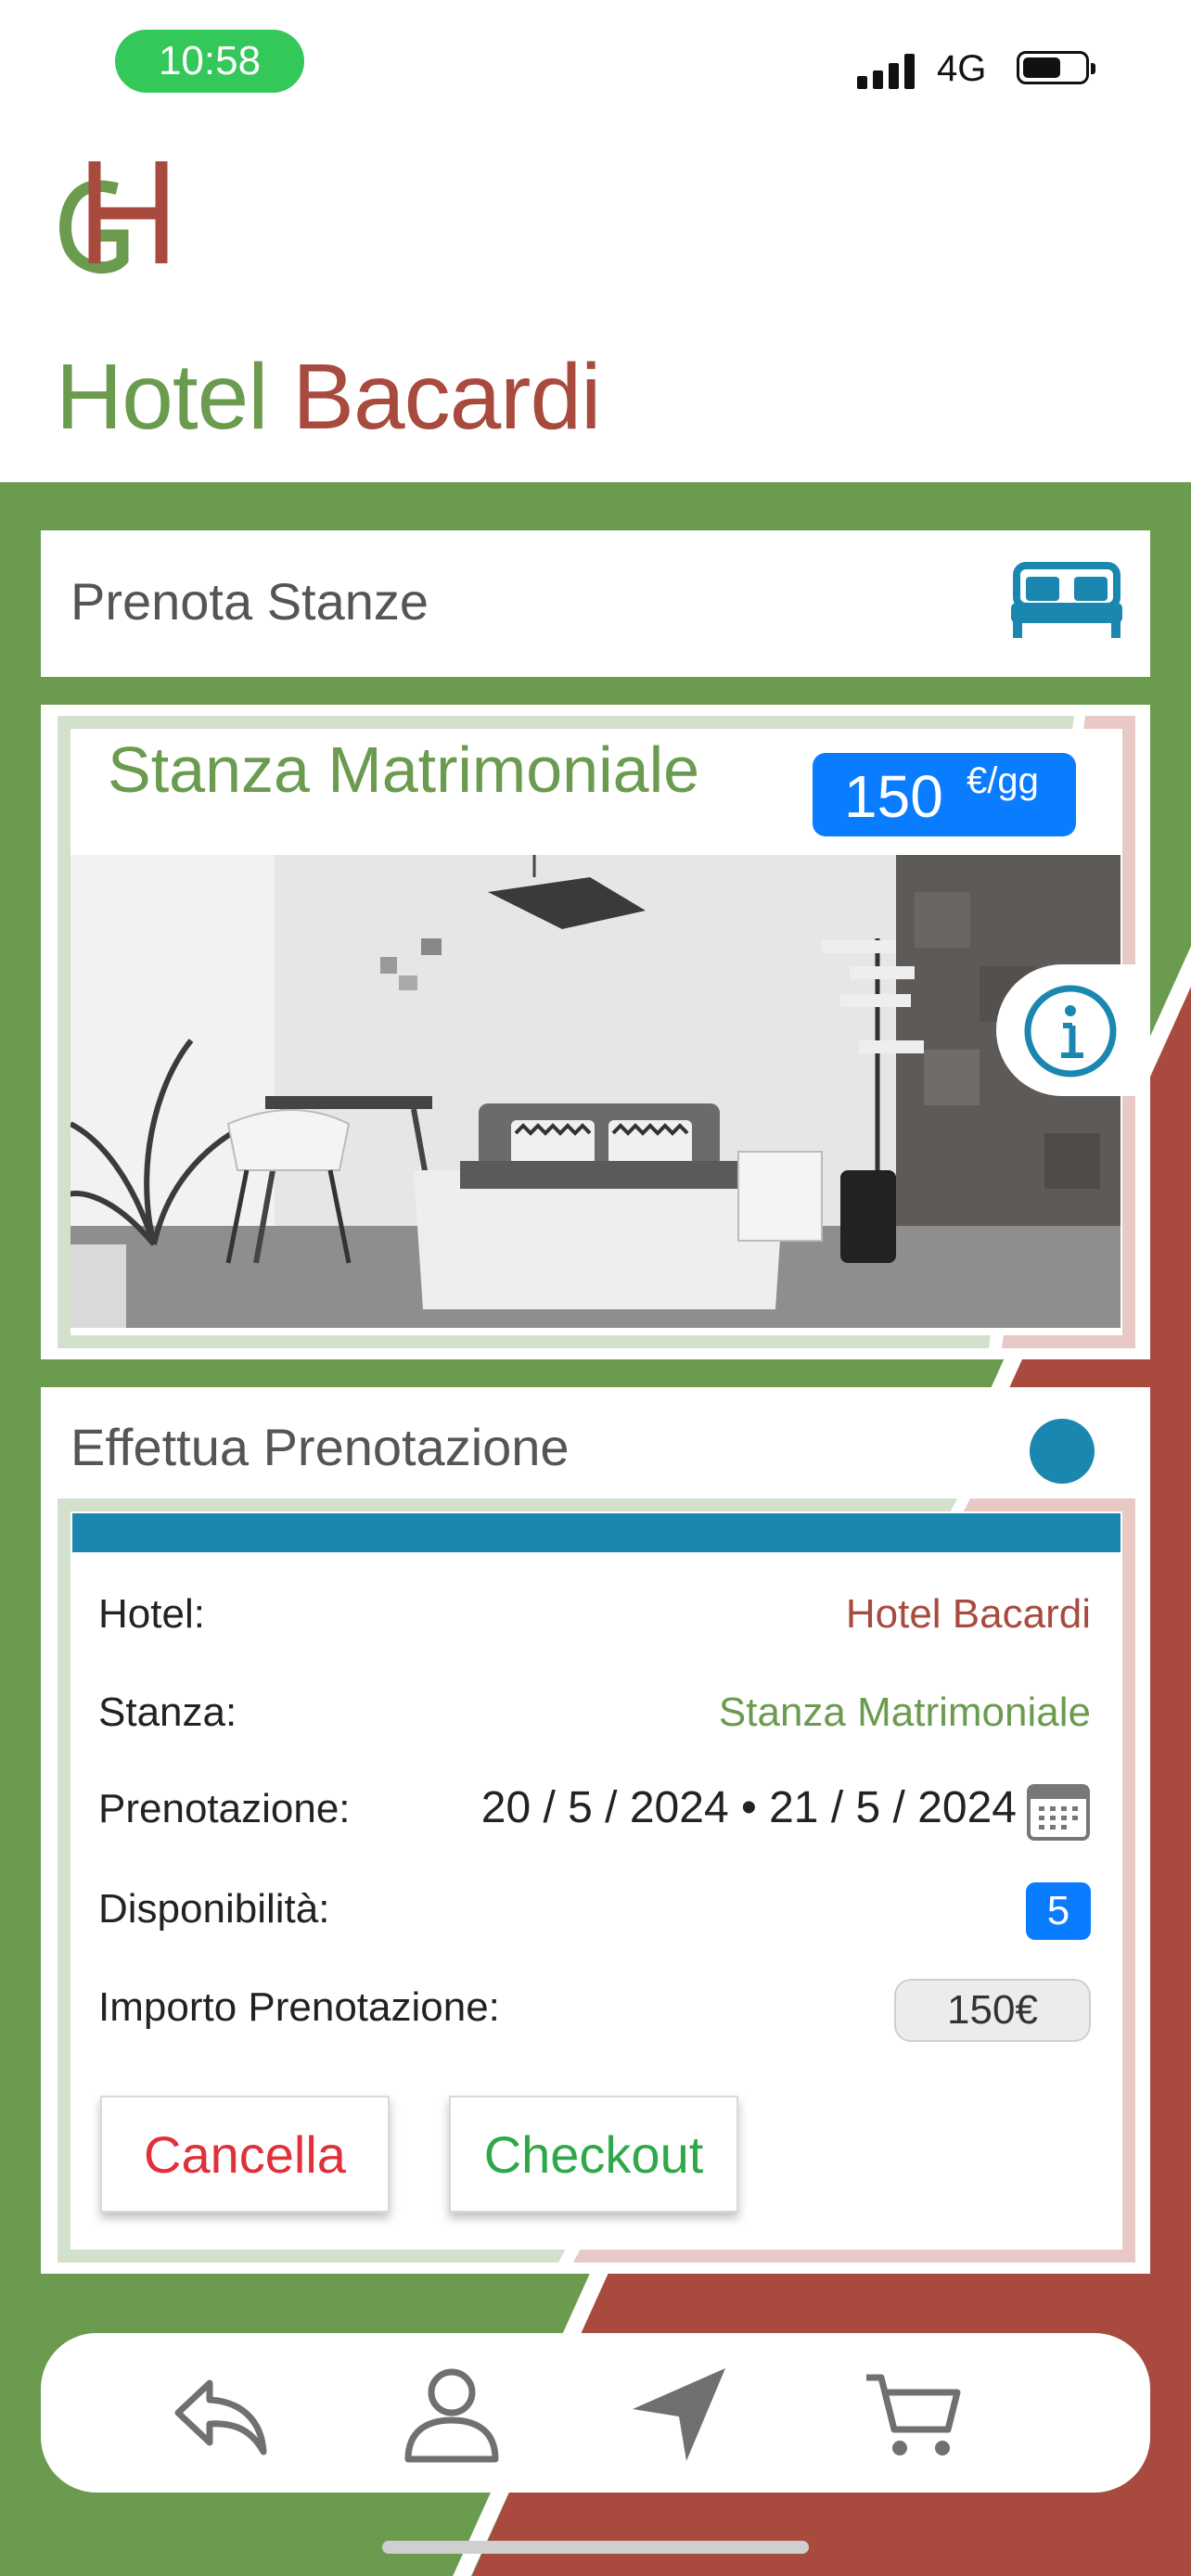 This screenshot has height=2576, width=1191. Describe the element at coordinates (905, 1712) in the screenshot. I see `room-value: Stanza Matrimoniale` at that location.